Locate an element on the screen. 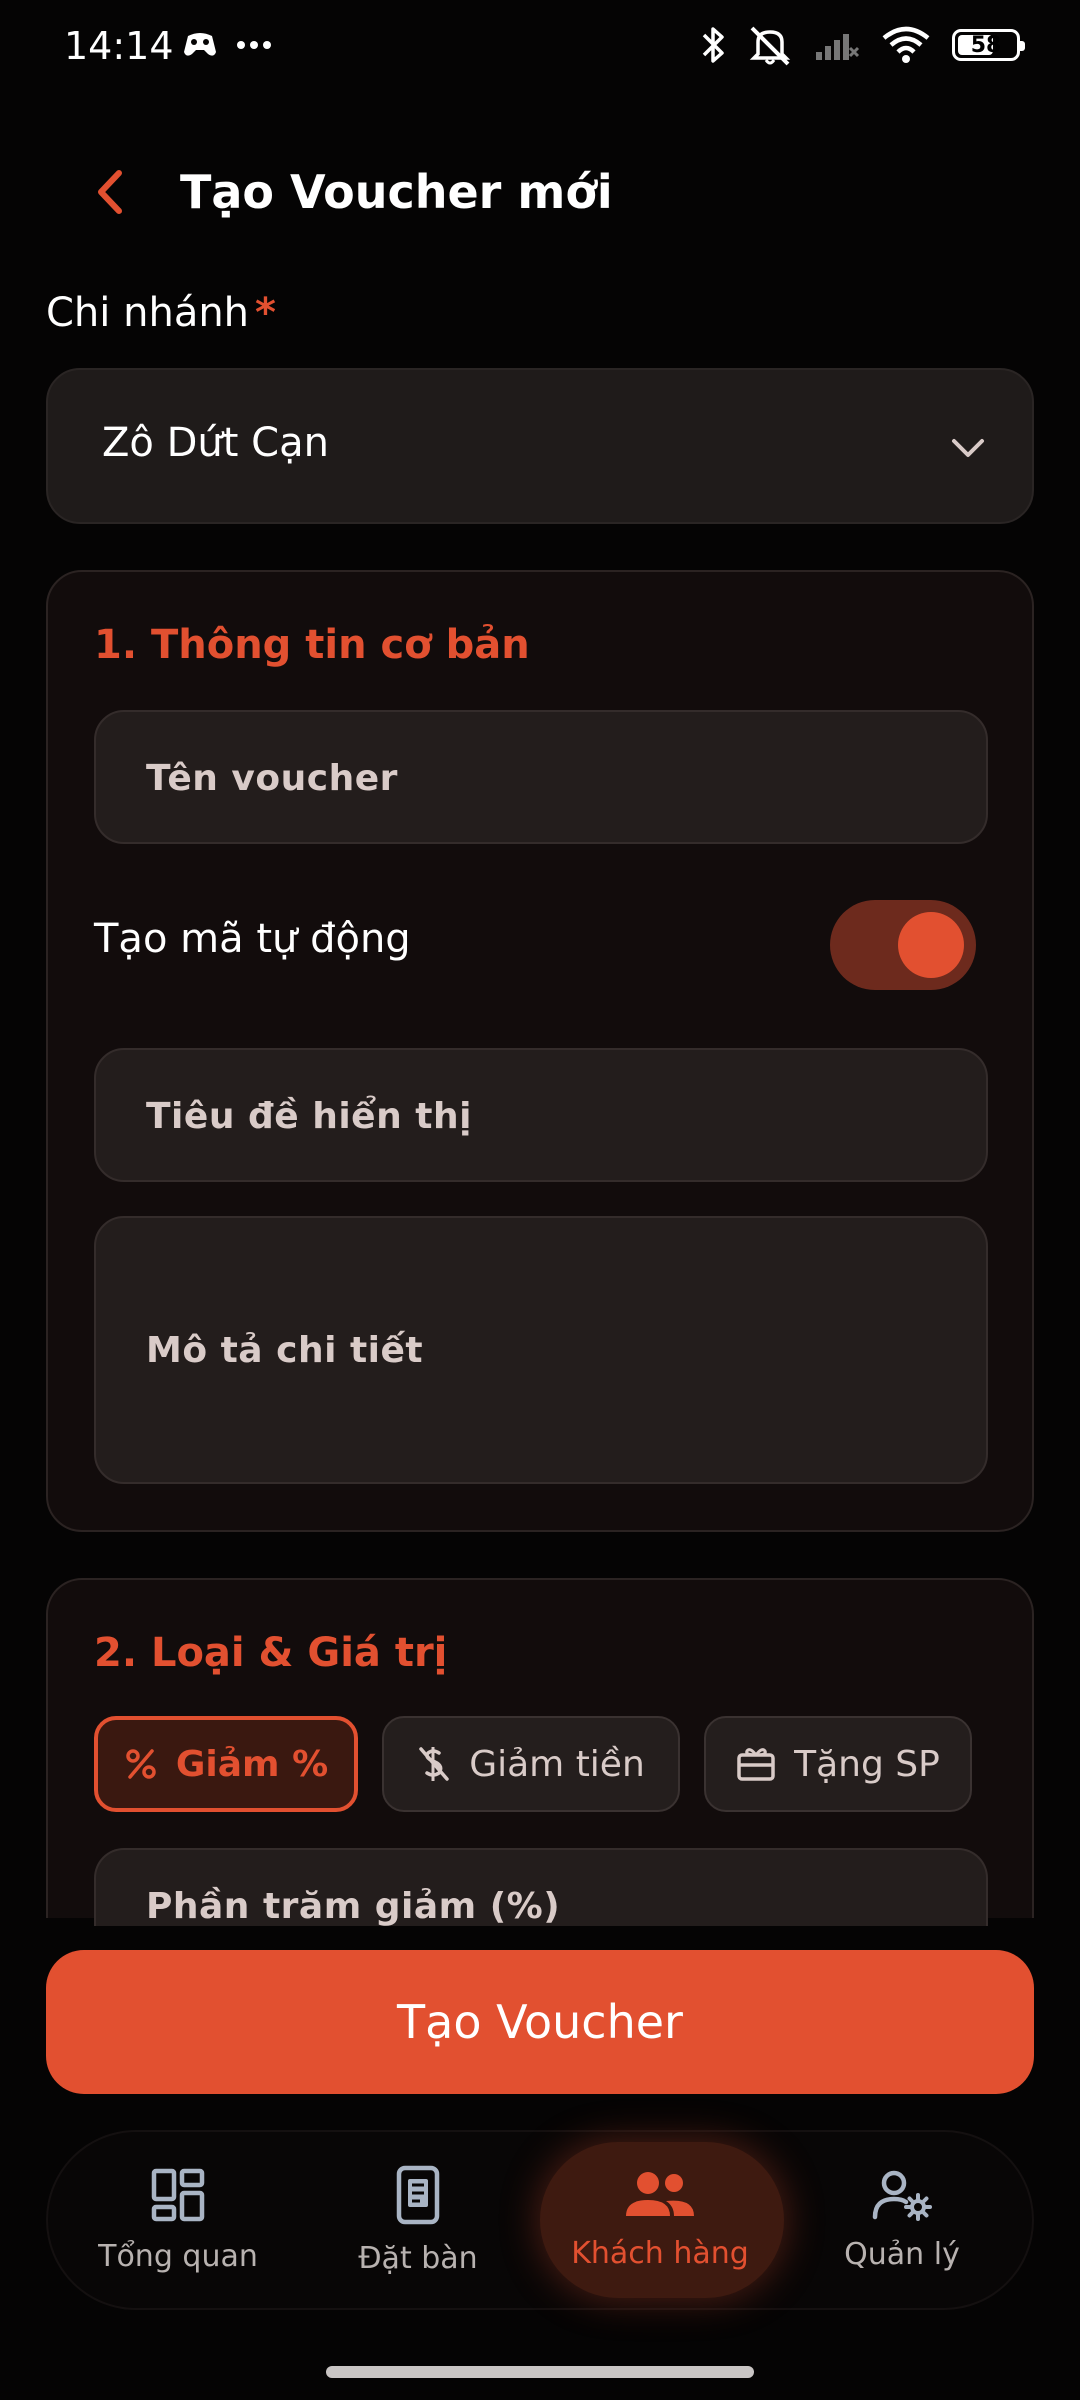  type-chip-amount-label: Giảm tiền is located at coordinates (557, 1764).